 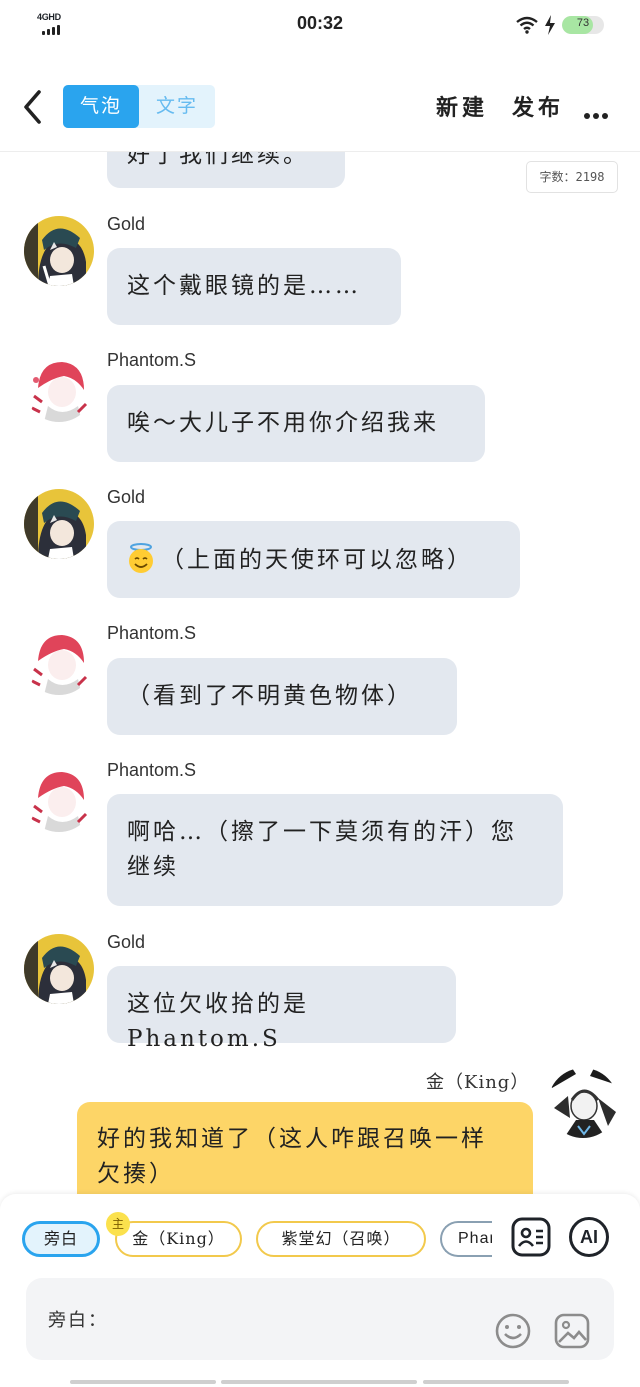 What do you see at coordinates (320, 107) in the screenshot?
I see `top-bar: 气泡 文字 新建 发布` at bounding box center [320, 107].